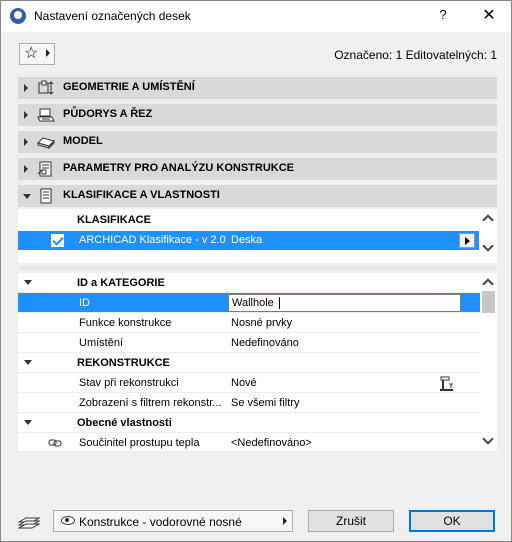  Describe the element at coordinates (467, 240) in the screenshot. I see `classification-picker-button` at that location.